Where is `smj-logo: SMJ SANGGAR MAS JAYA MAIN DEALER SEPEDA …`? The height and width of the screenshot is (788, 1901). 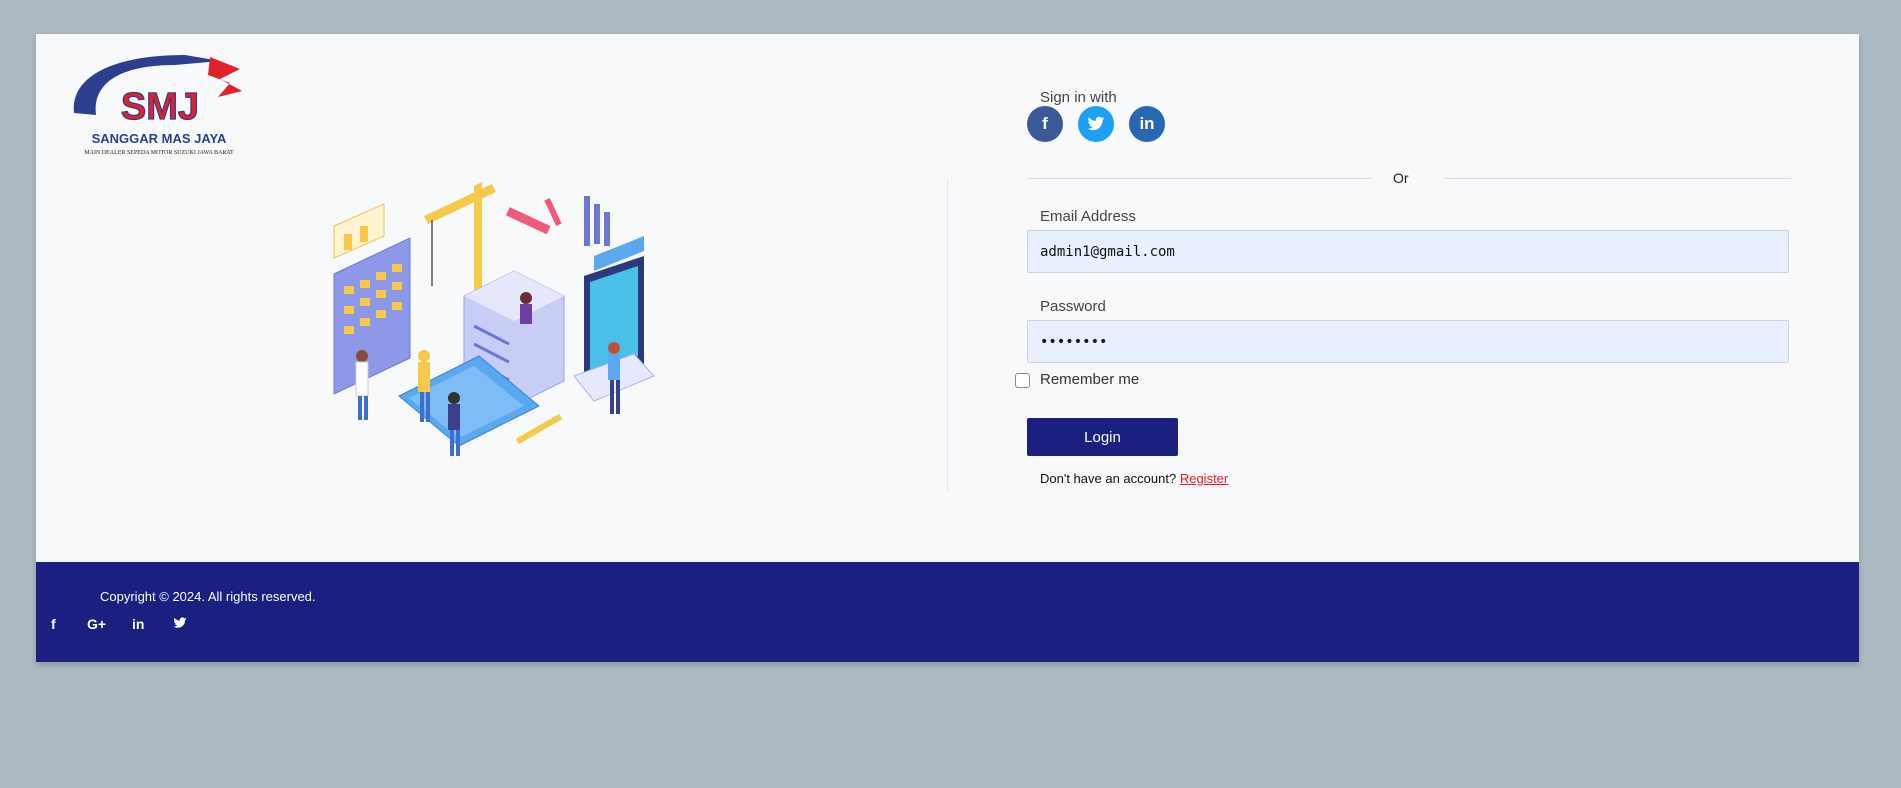
smj-logo: SMJ SANGGAR MAS JAYA MAIN DEALER SEPEDA … is located at coordinates (157, 105).